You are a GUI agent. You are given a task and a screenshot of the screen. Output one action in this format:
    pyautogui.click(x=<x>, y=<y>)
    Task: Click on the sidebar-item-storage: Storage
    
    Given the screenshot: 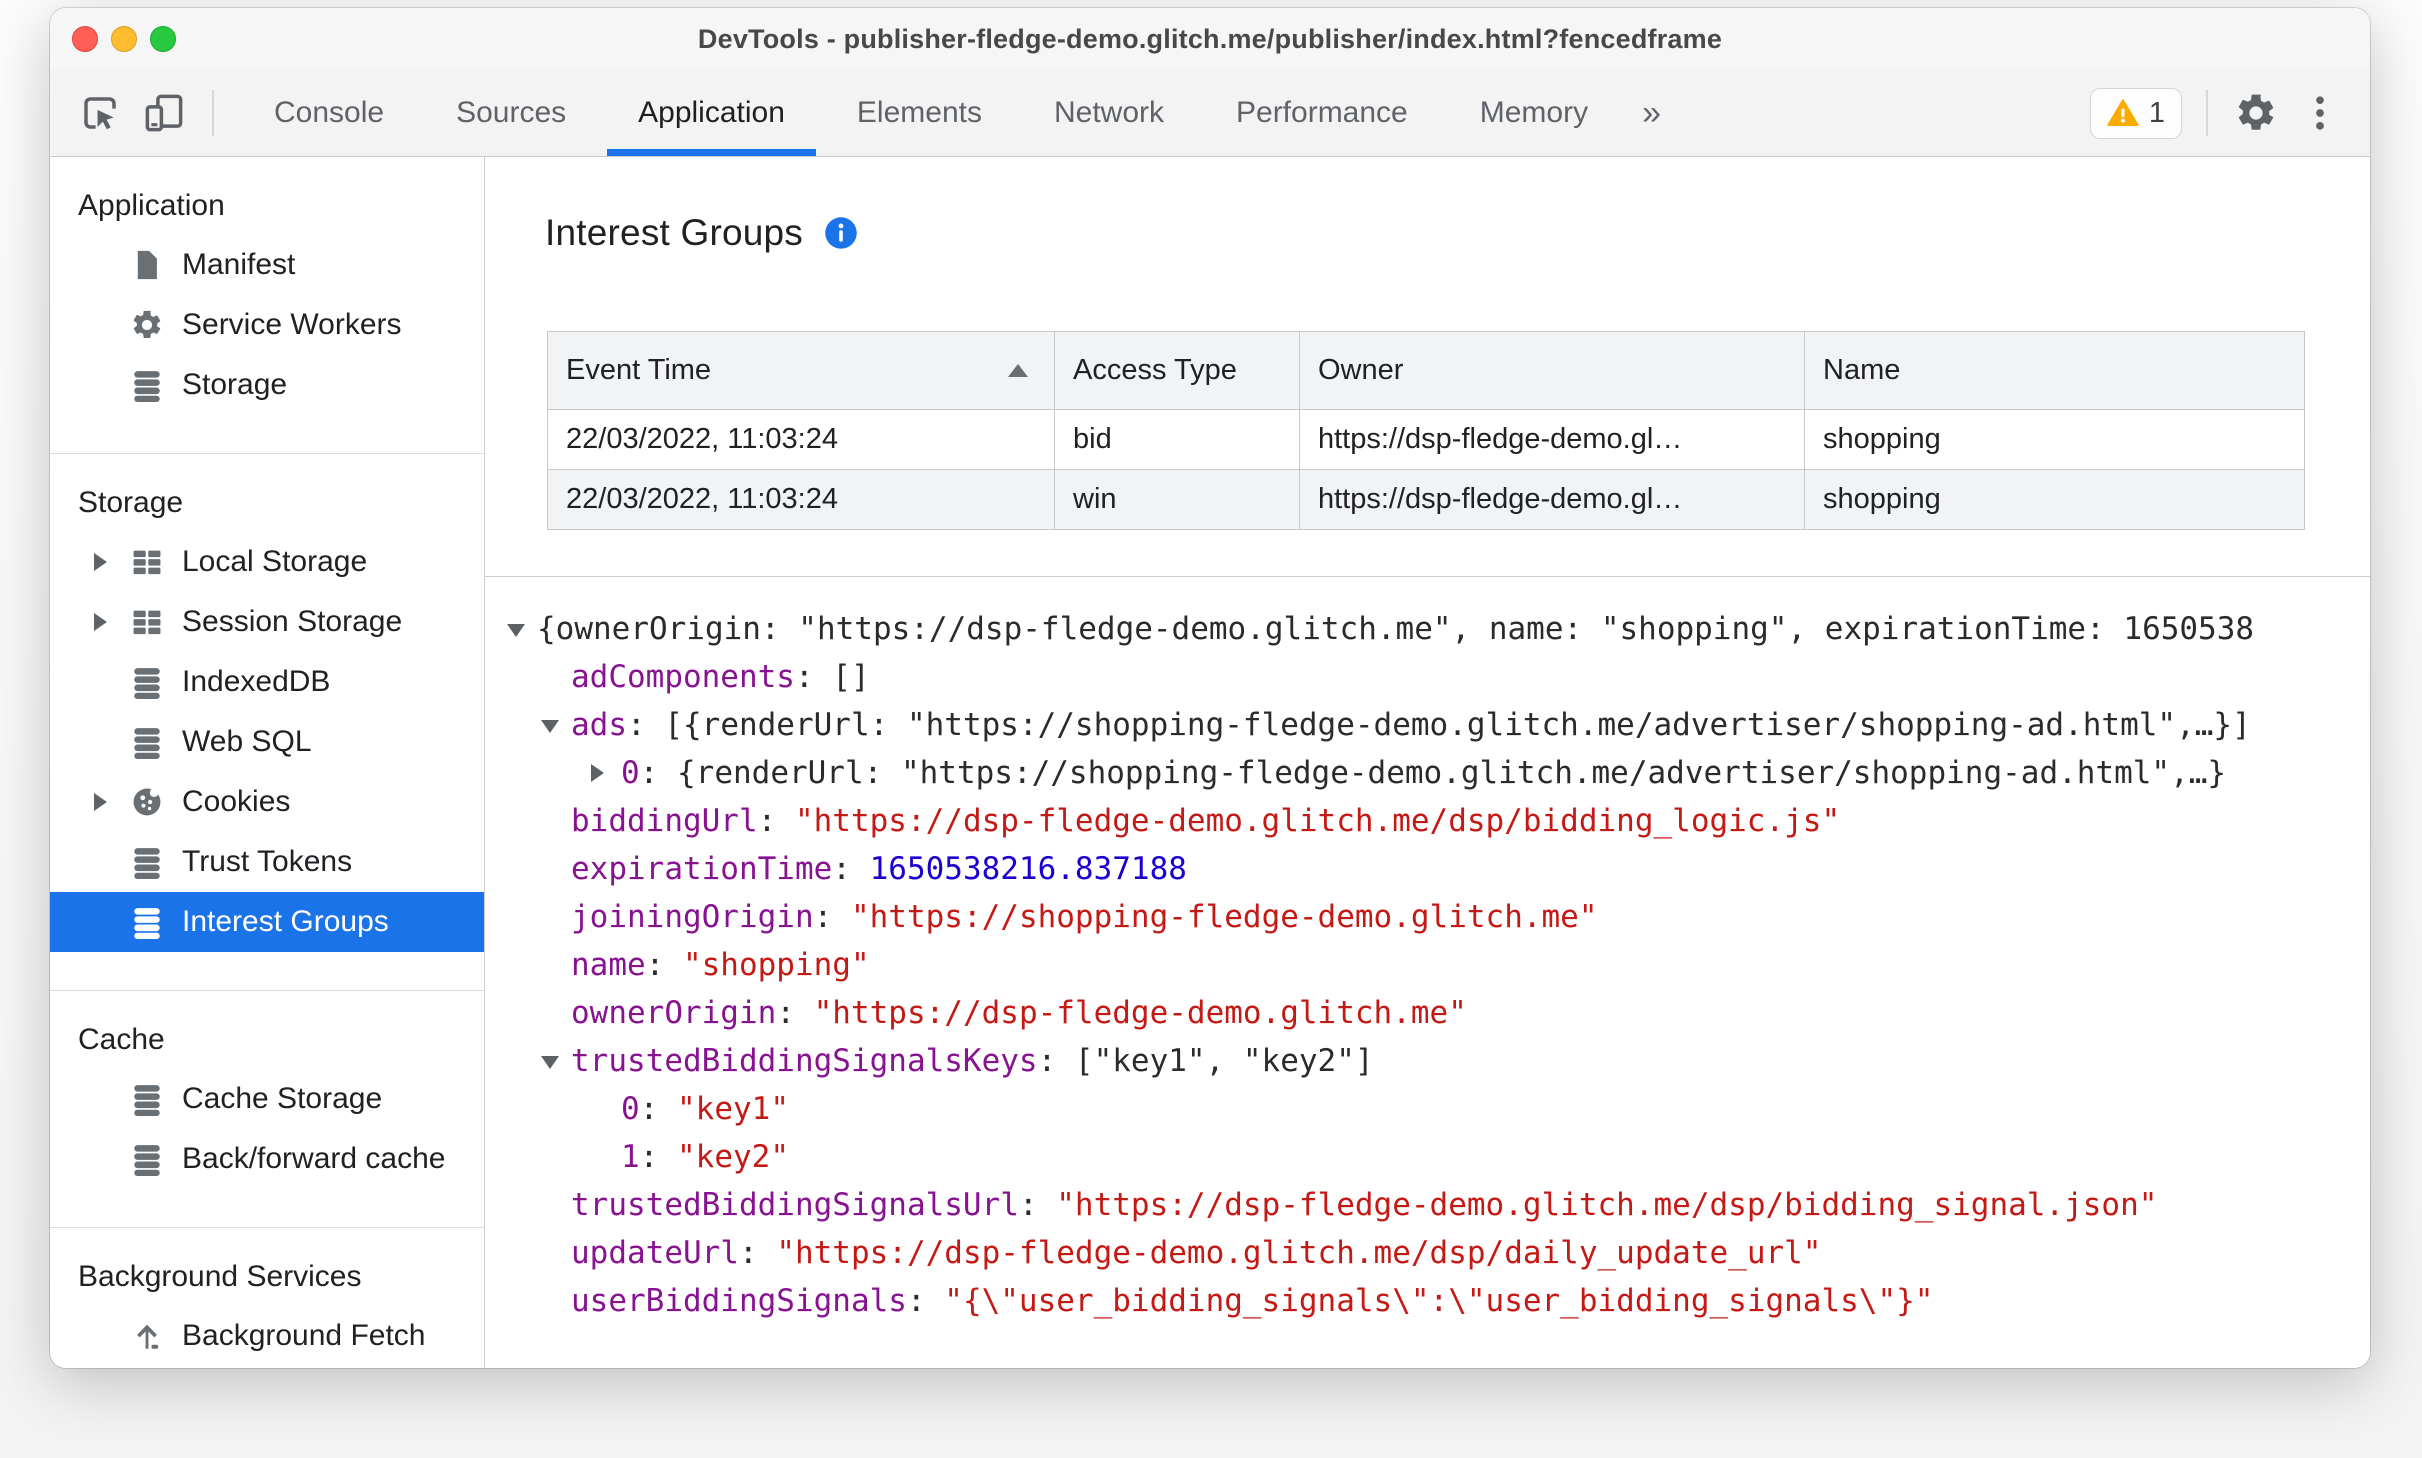 What is the action you would take?
    pyautogui.click(x=267, y=385)
    